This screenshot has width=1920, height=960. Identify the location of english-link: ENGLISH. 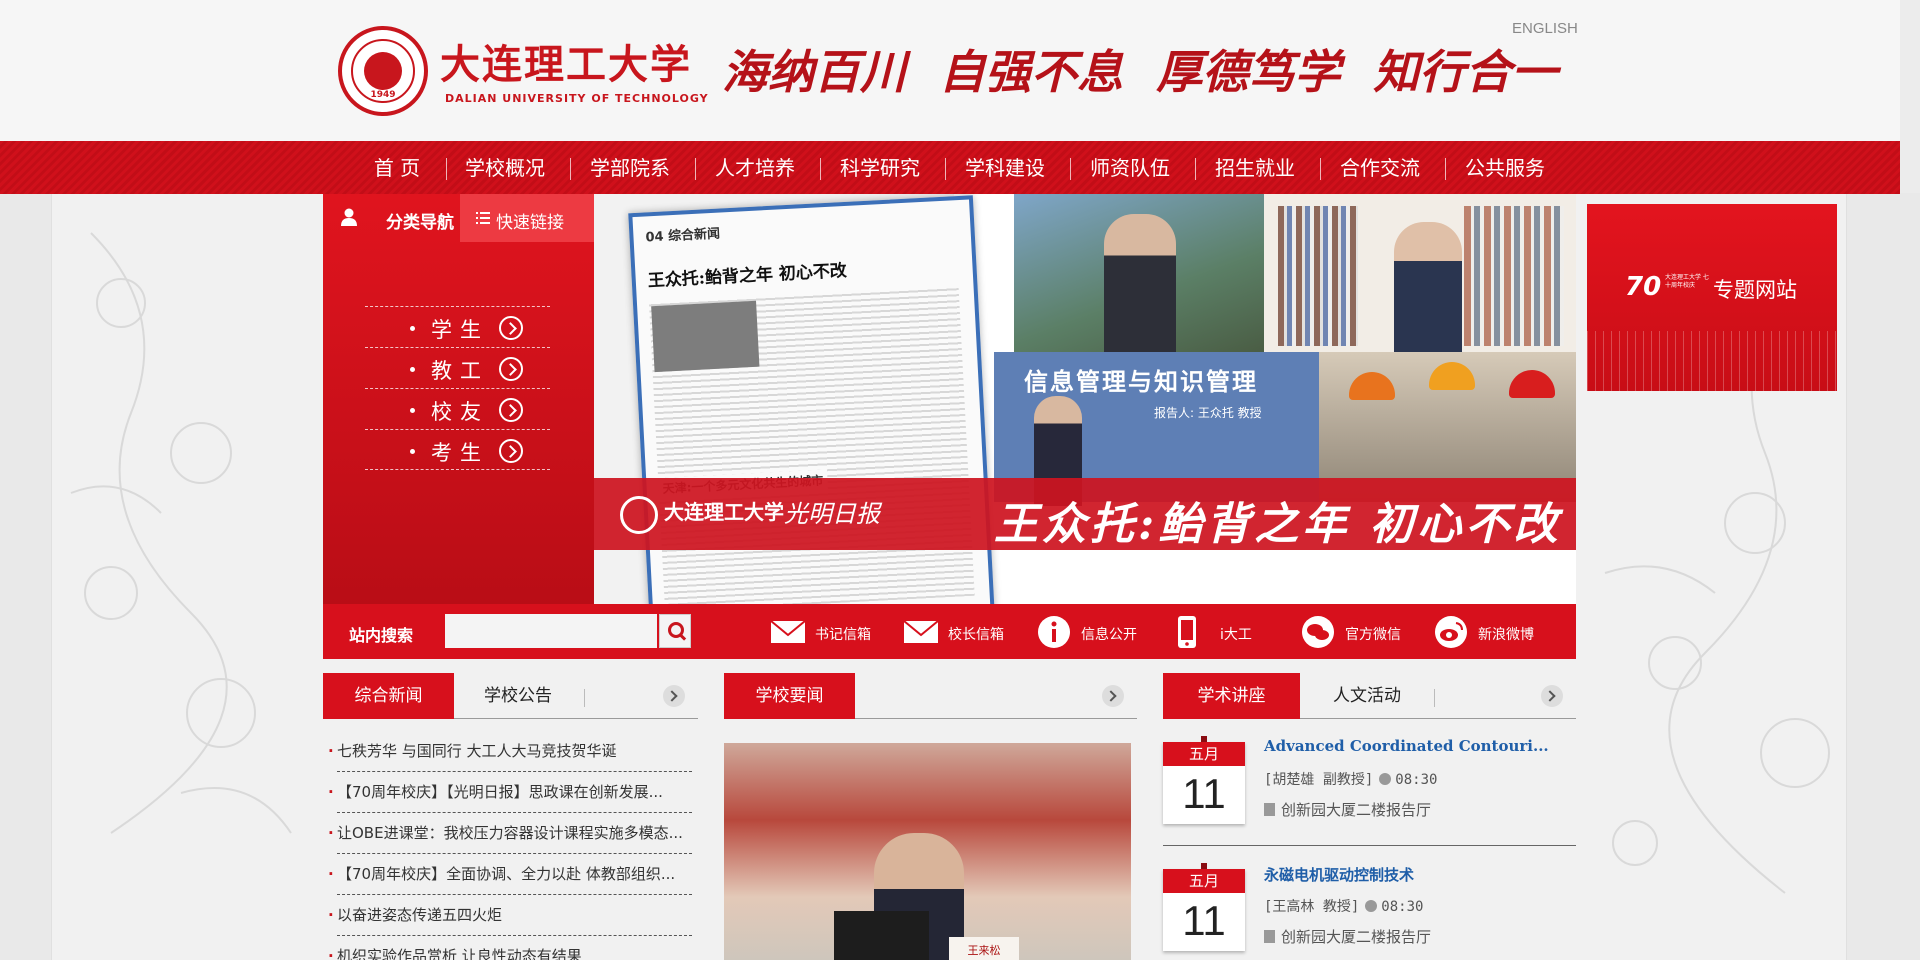
(1545, 28).